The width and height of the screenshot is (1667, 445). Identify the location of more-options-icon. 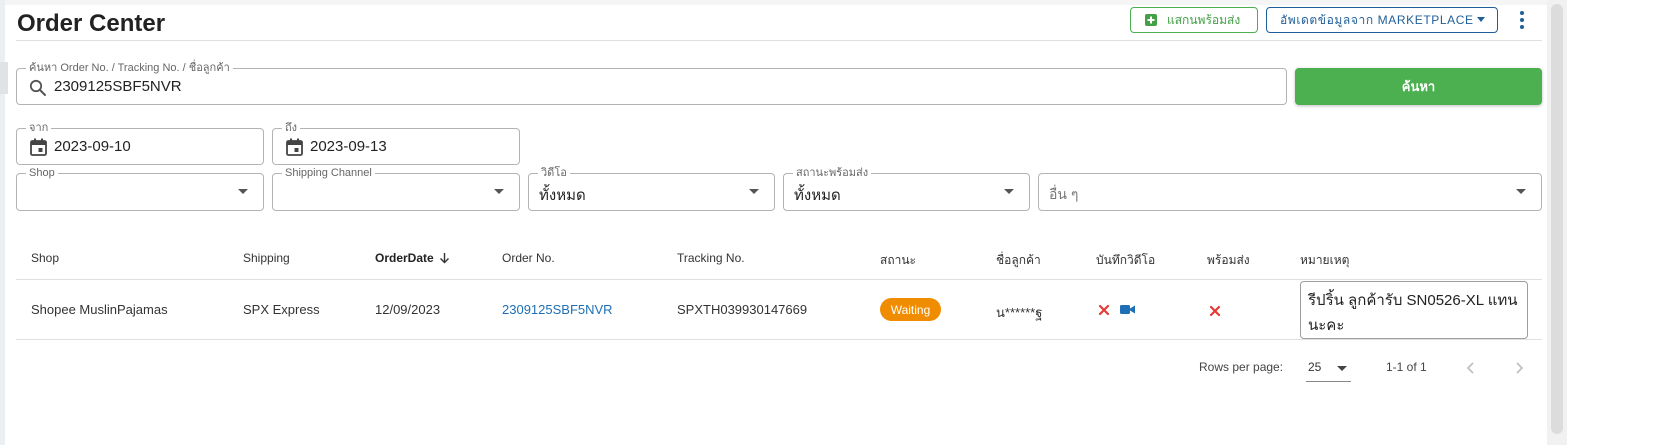
(1522, 20).